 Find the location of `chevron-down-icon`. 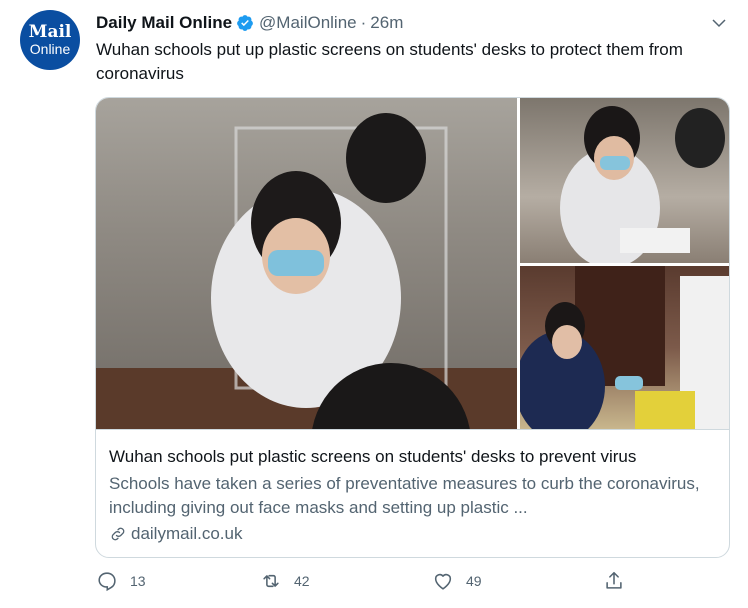

chevron-down-icon is located at coordinates (719, 23).